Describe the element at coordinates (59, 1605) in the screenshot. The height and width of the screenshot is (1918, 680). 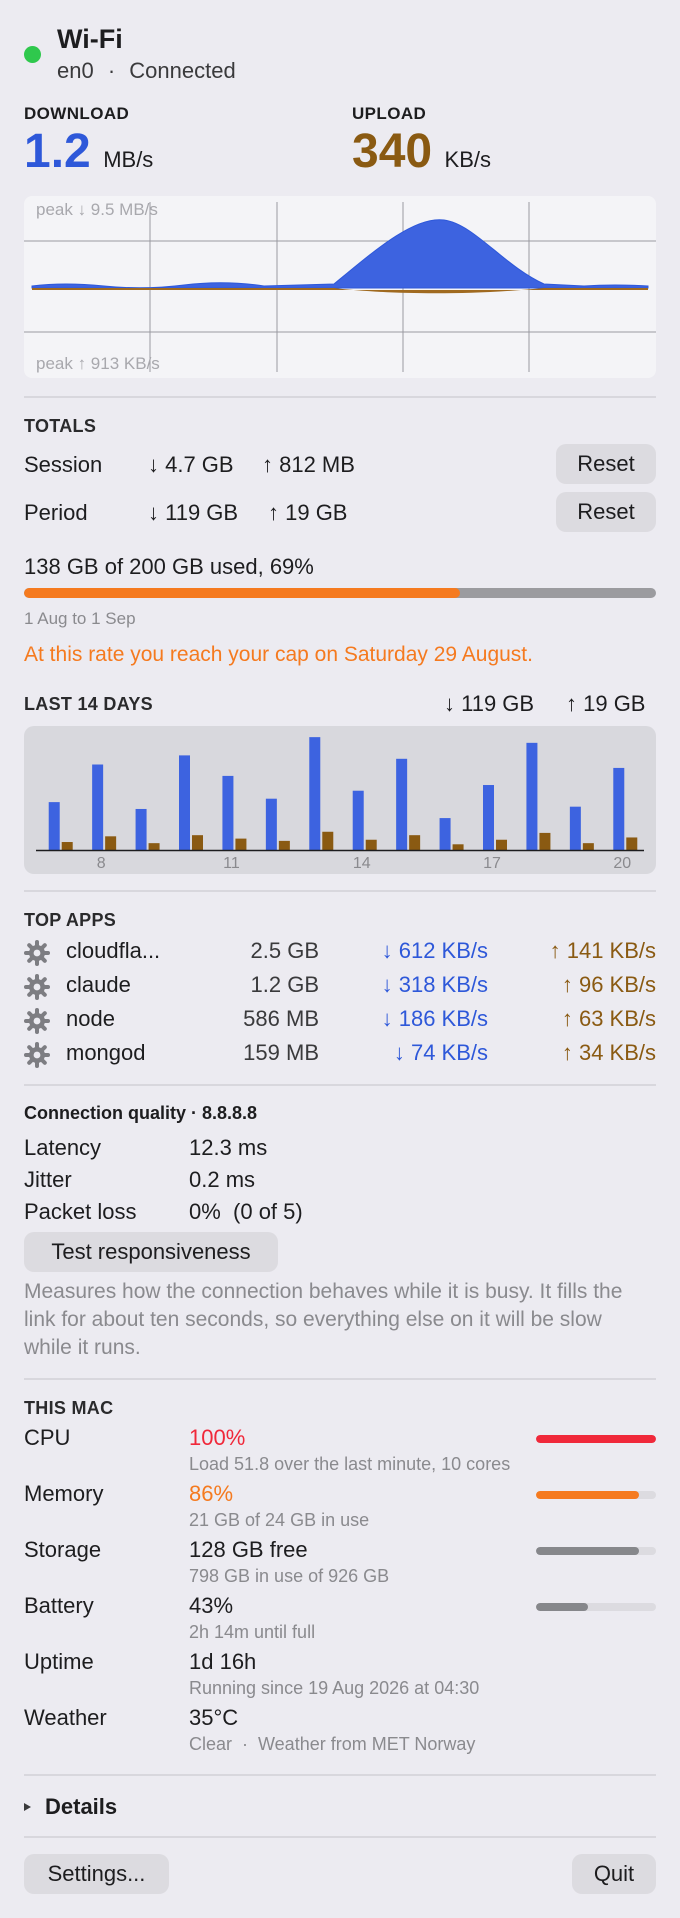
I see `battery-label: Battery` at that location.